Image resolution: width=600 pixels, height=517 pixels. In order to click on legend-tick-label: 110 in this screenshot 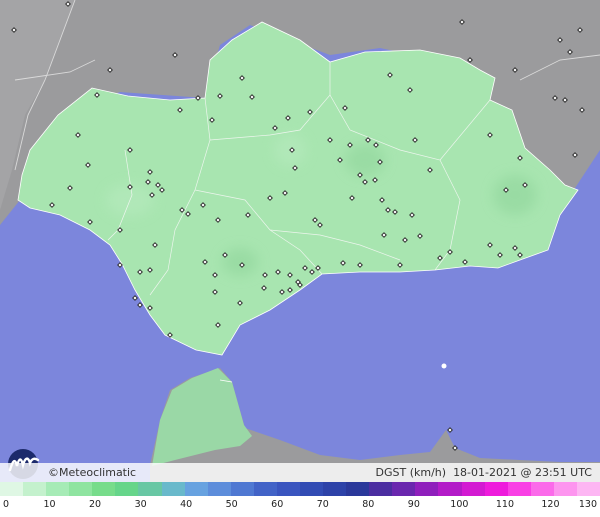, I will do `click(504, 504)`.